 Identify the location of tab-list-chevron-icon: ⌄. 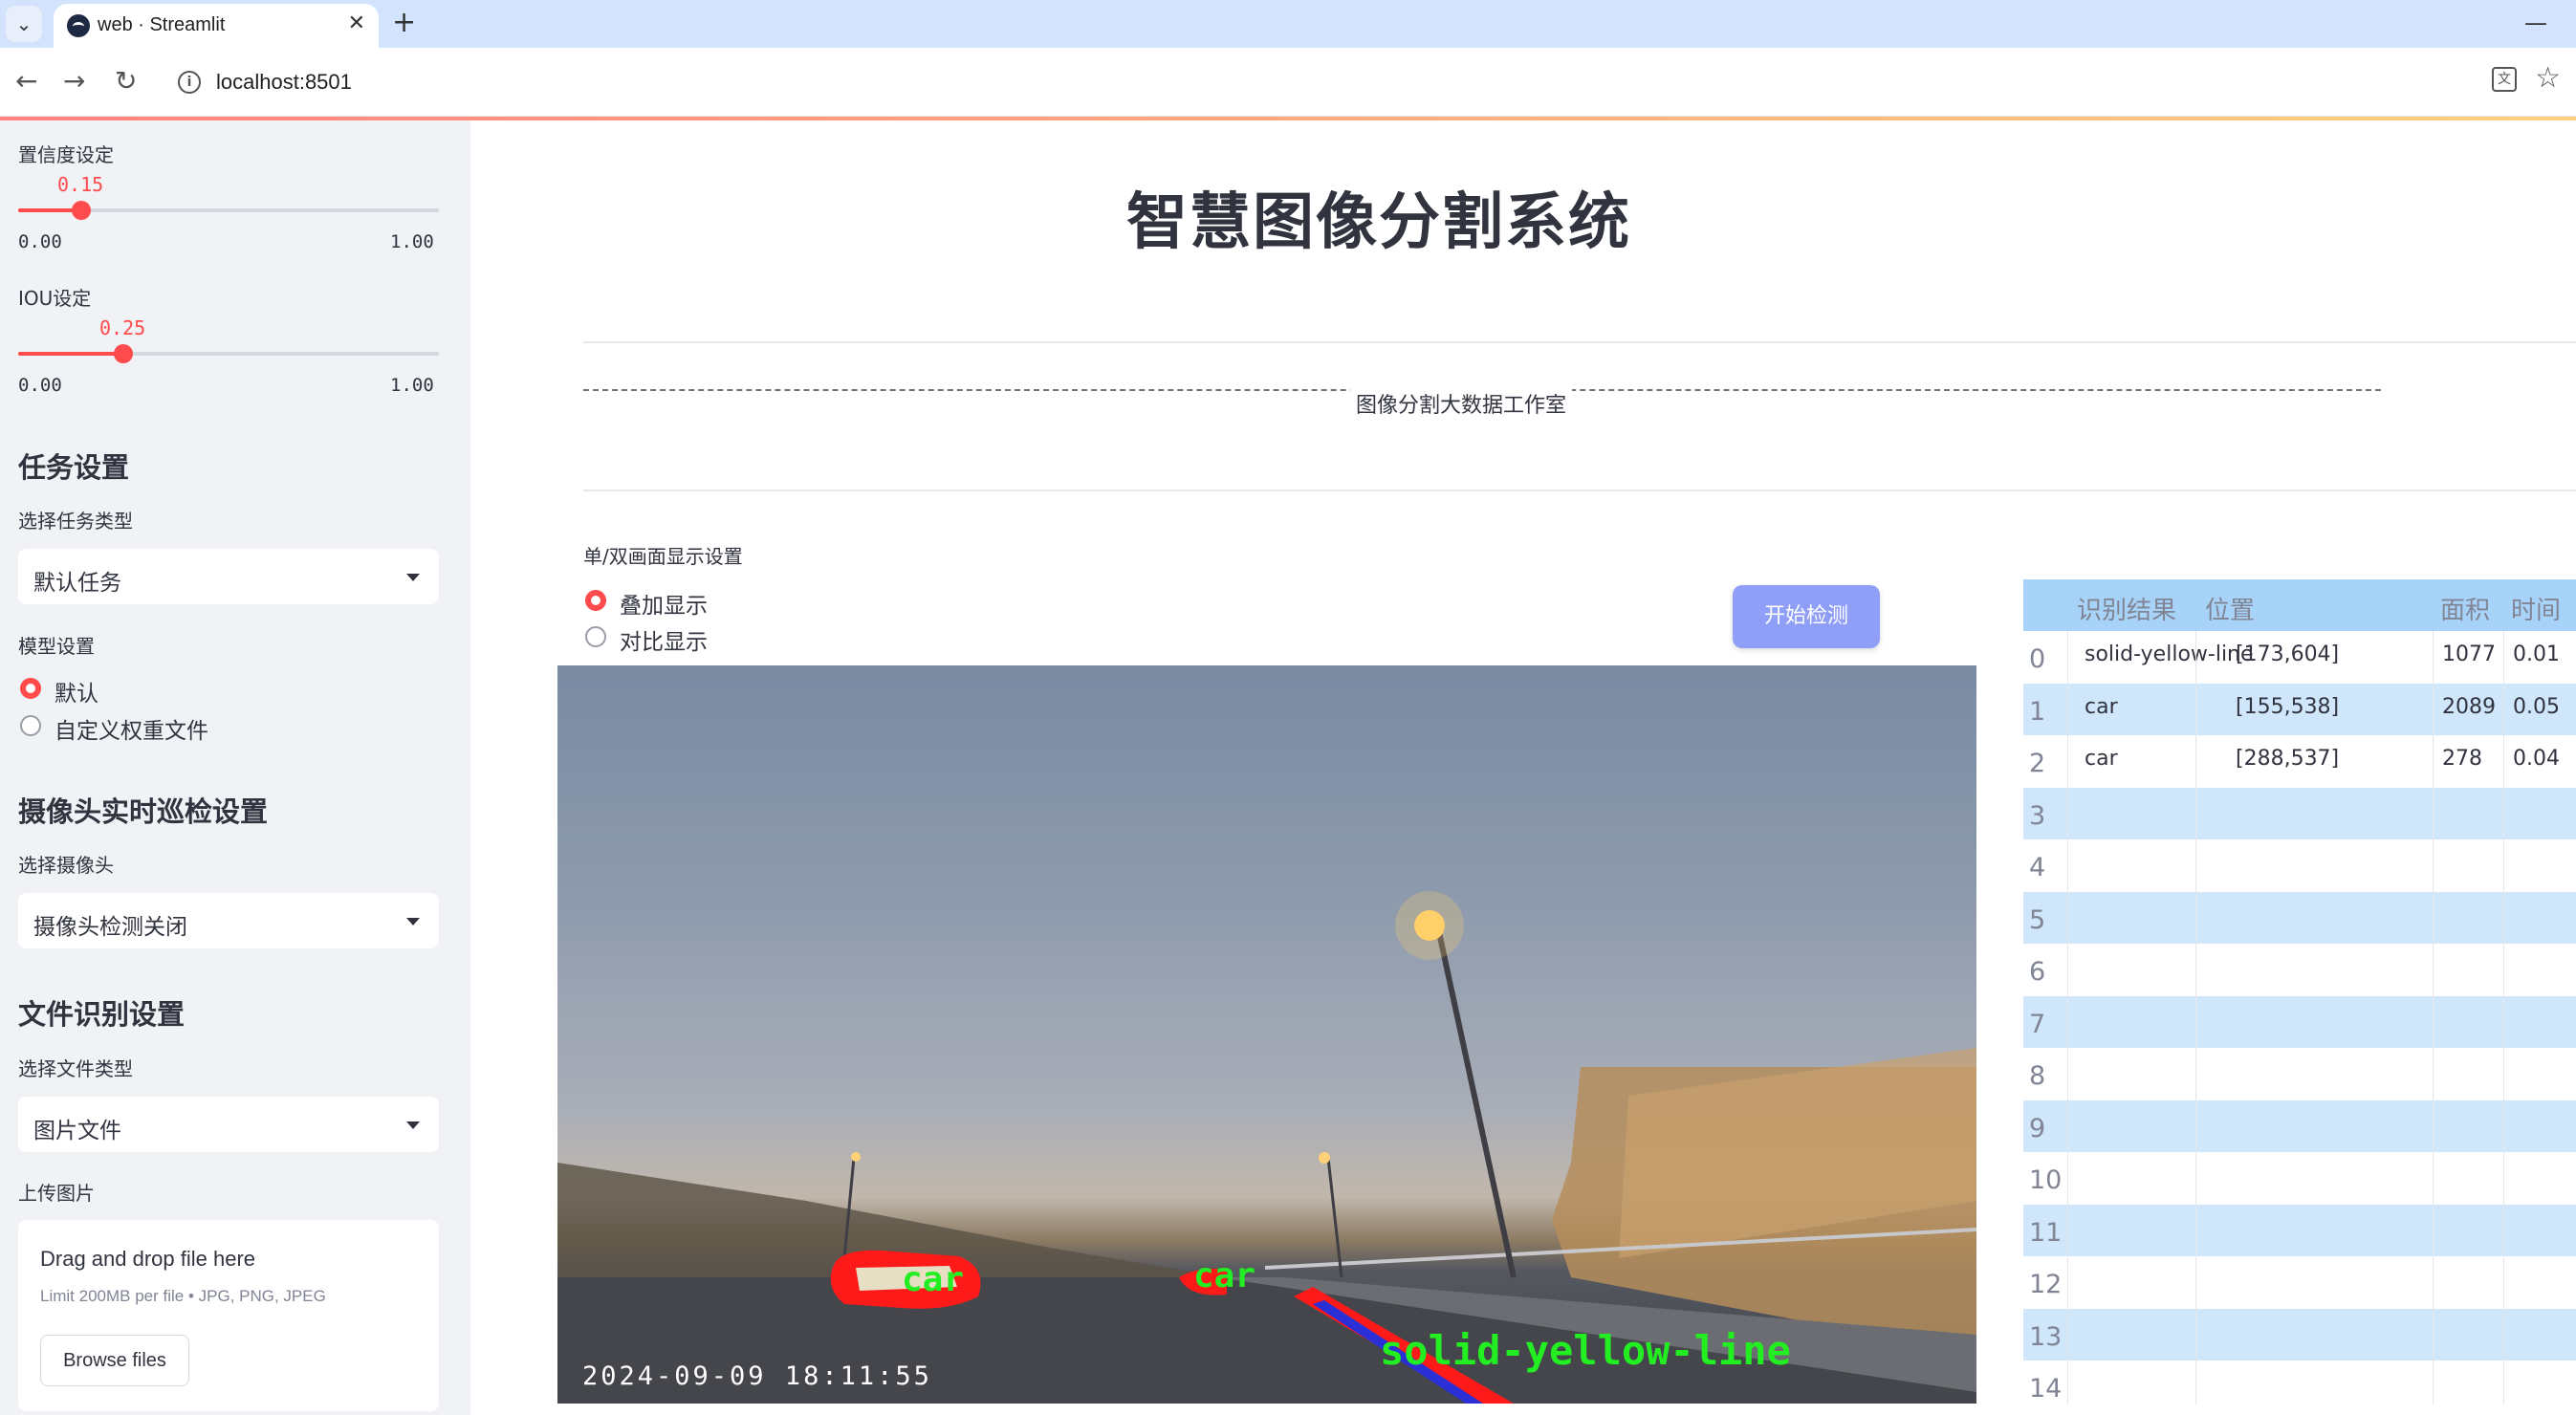
(24, 24).